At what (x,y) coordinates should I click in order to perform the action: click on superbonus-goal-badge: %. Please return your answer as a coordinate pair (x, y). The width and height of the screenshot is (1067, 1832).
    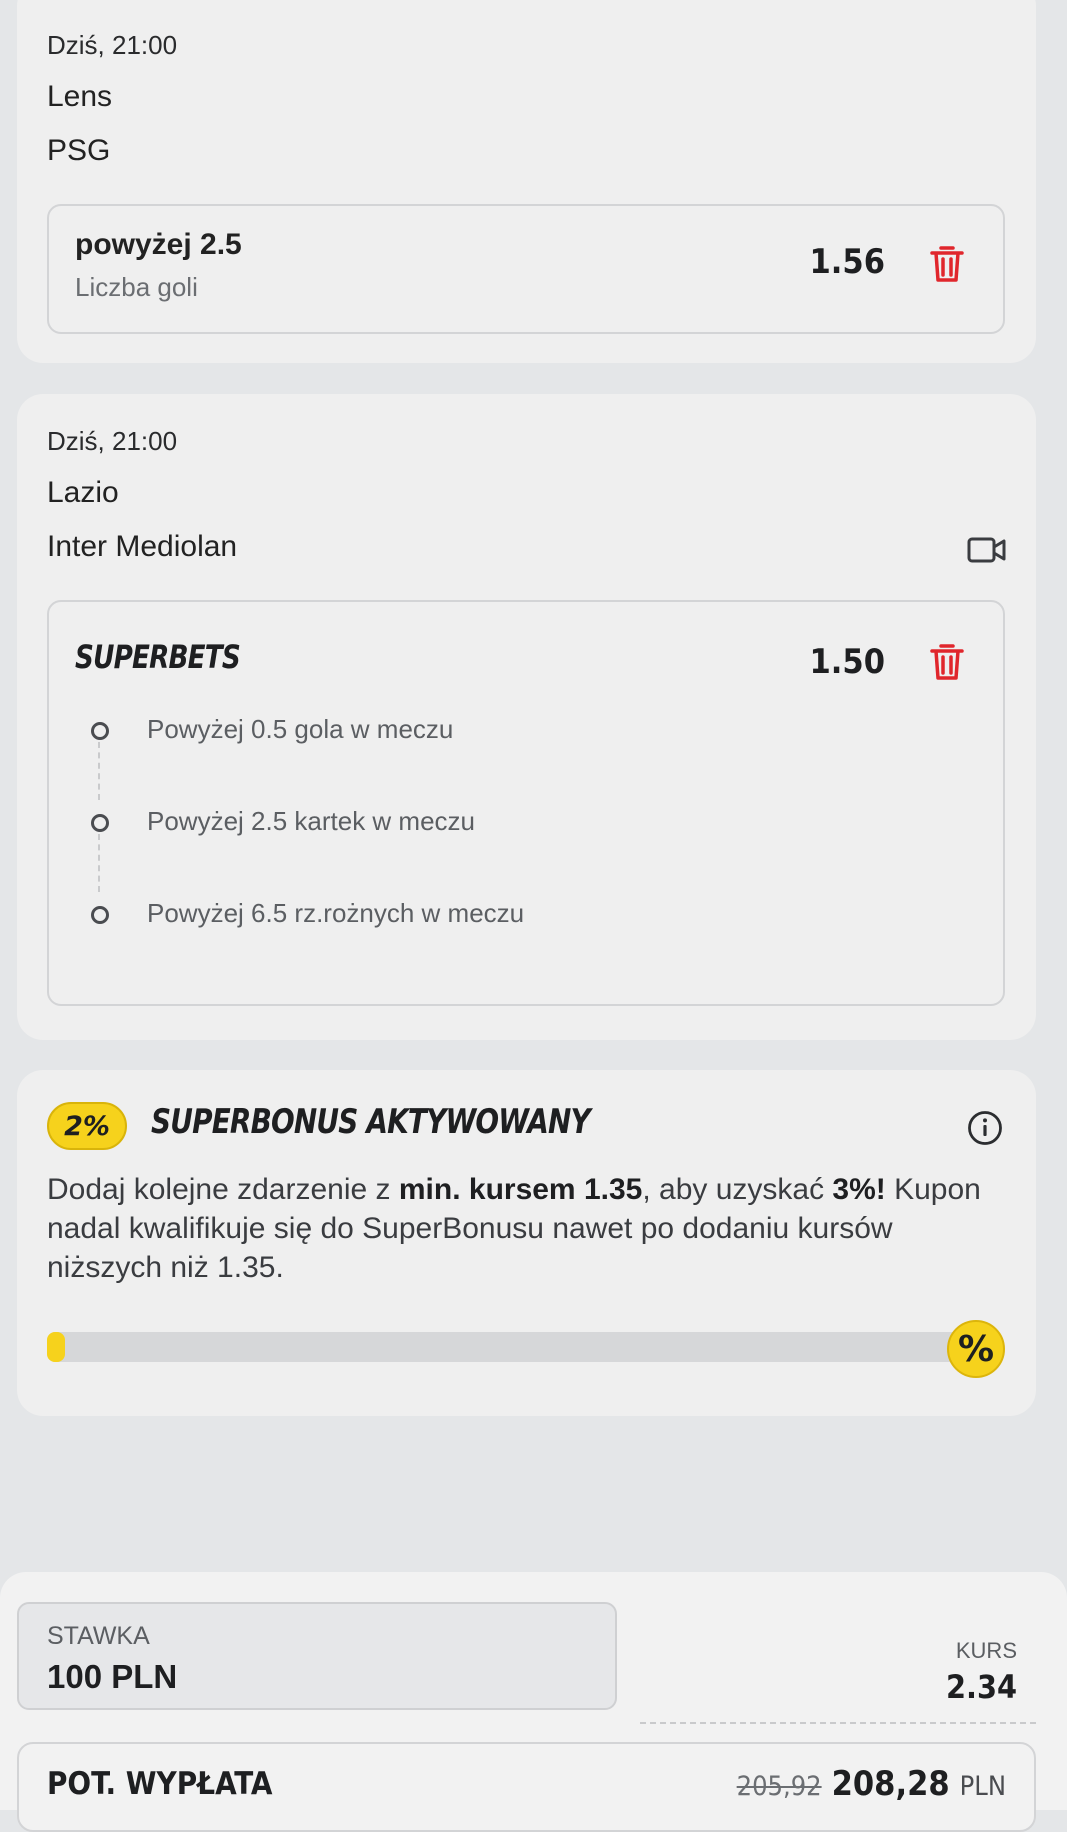
    Looking at the image, I should click on (976, 1349).